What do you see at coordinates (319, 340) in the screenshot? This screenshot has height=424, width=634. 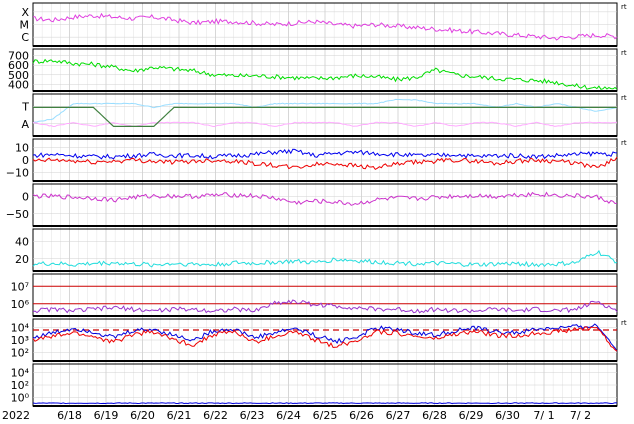 I see `panel-proton-flux: 10⁴10³10² rt` at bounding box center [319, 340].